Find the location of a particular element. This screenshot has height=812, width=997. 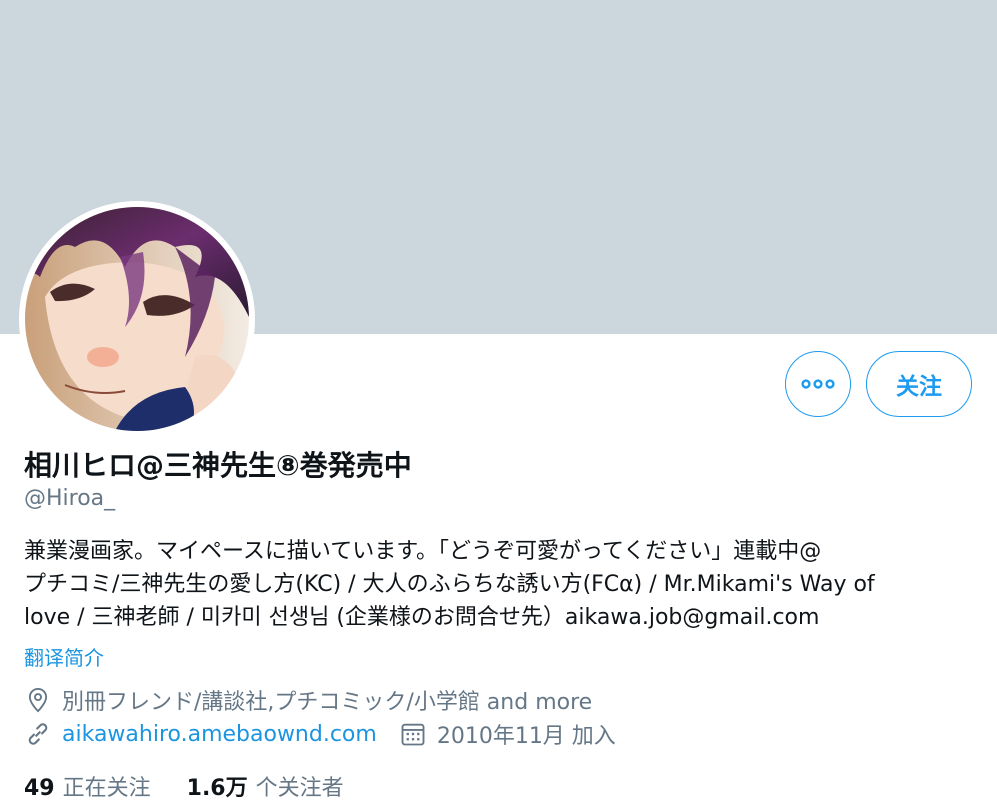

calendar-icon is located at coordinates (413, 734).